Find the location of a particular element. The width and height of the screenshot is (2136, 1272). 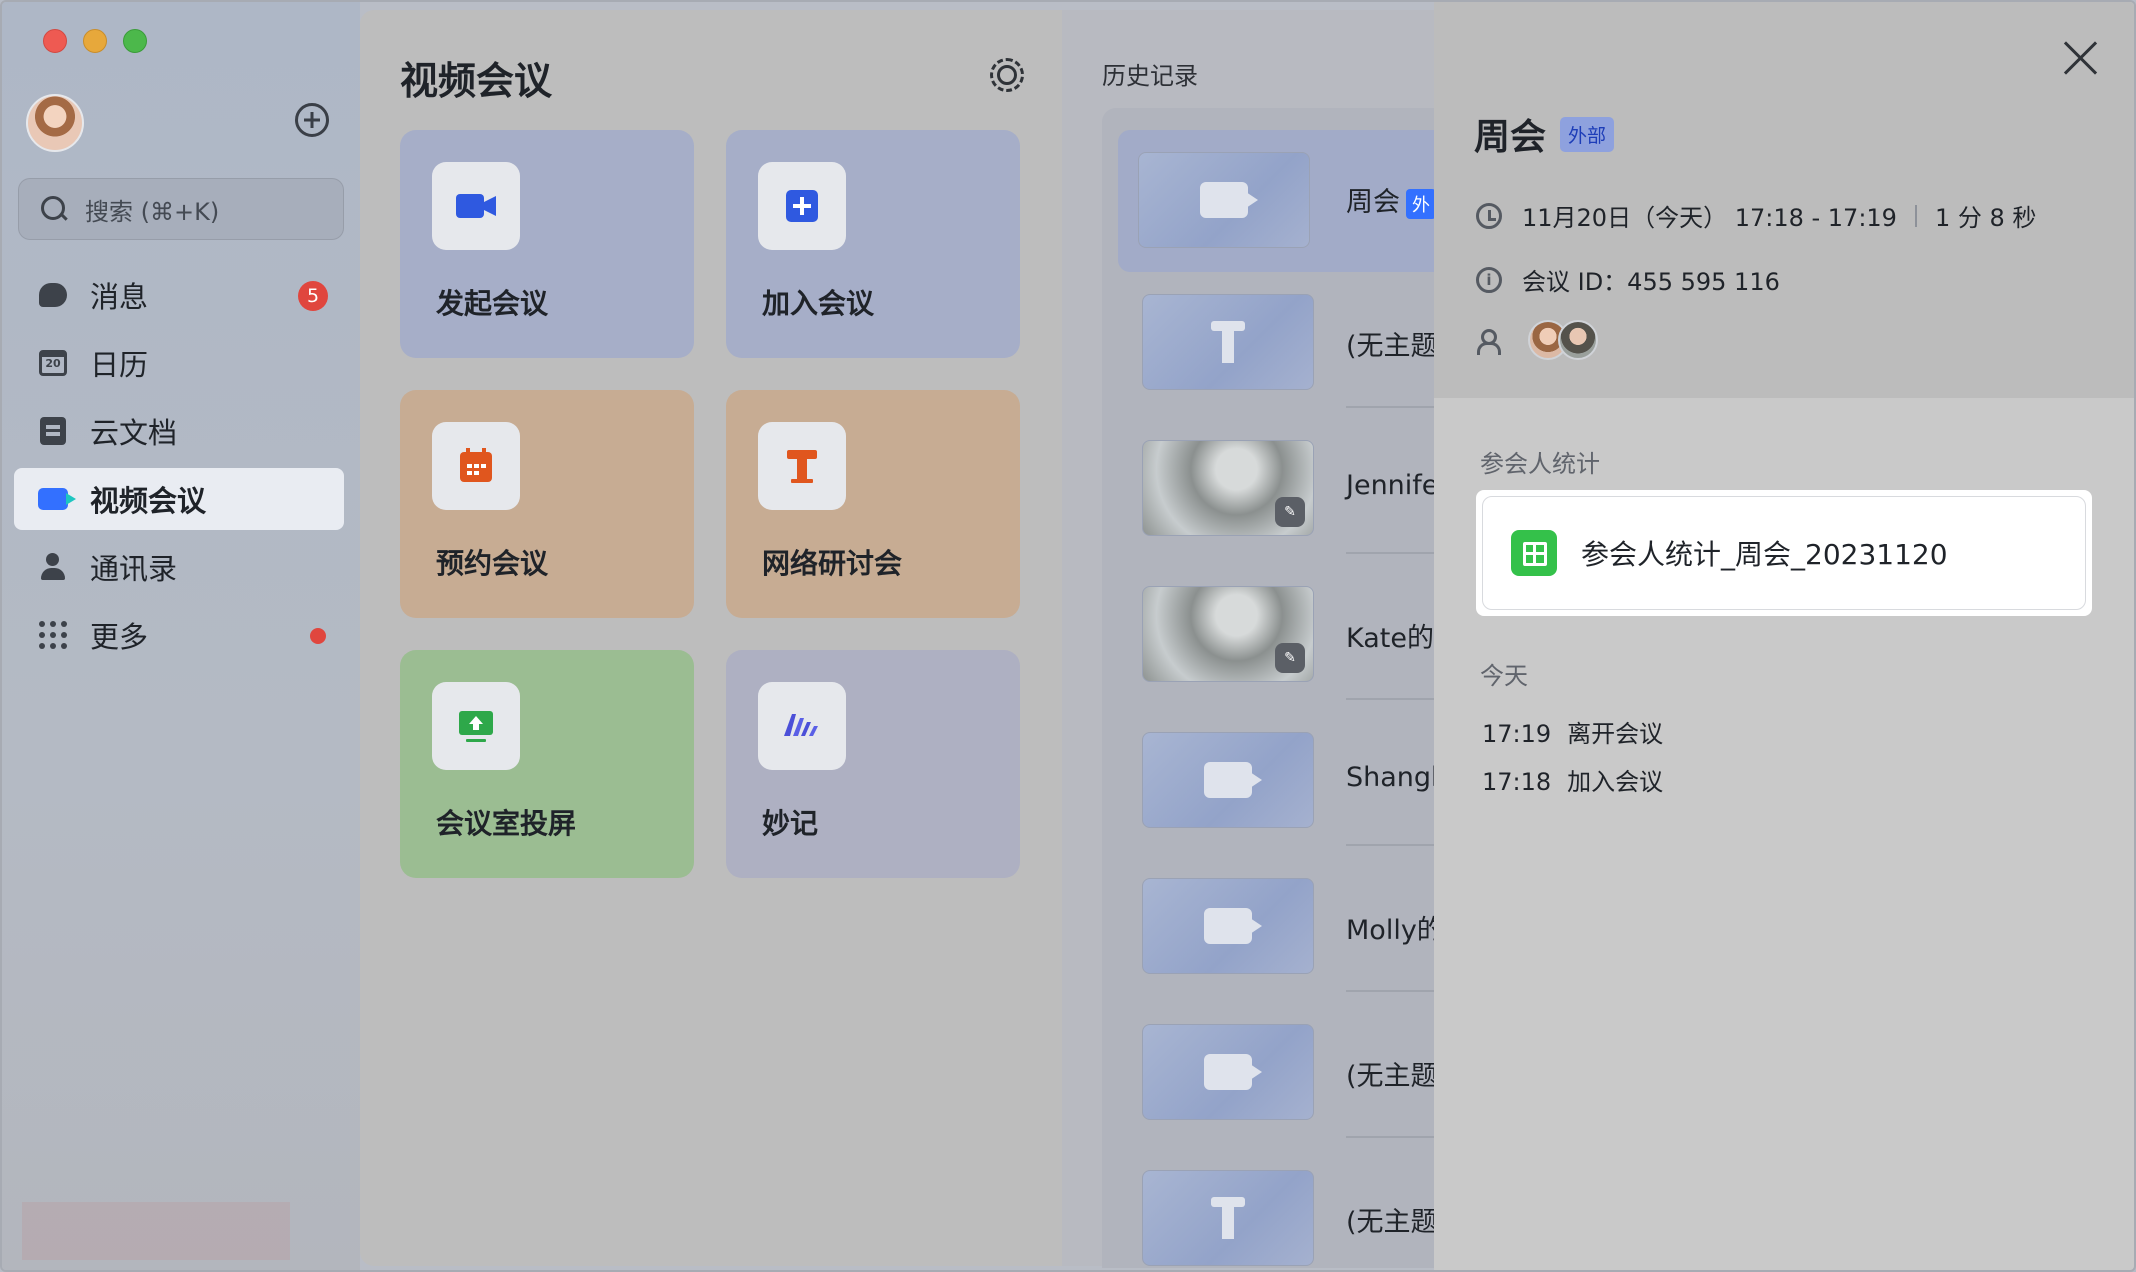

sidebar-item-label: 云文档 is located at coordinates (134, 433).